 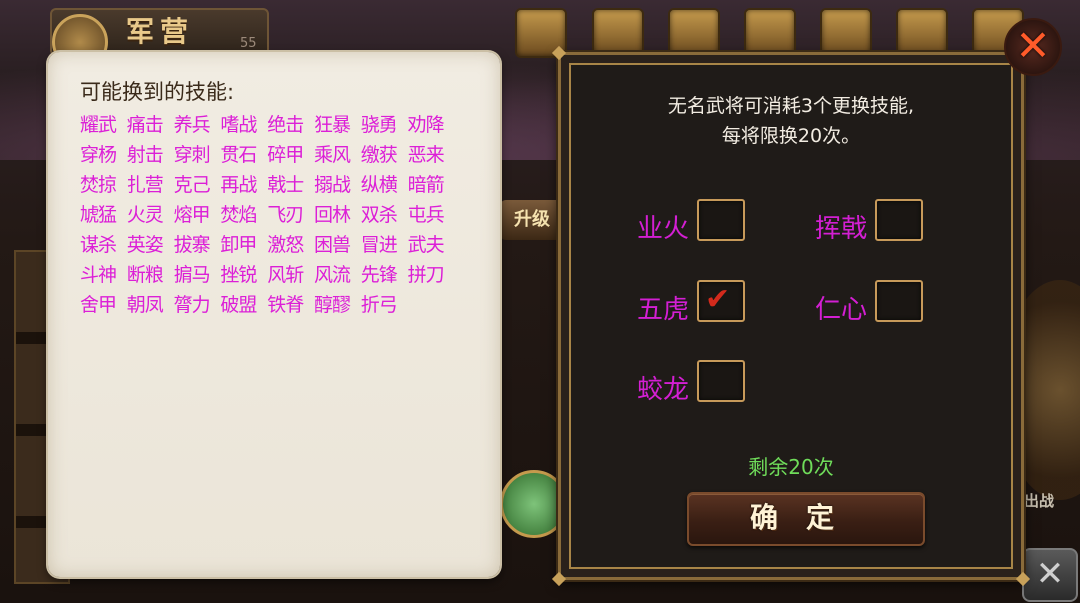 I want to click on skill-item: 风斩, so click(x=285, y=275).